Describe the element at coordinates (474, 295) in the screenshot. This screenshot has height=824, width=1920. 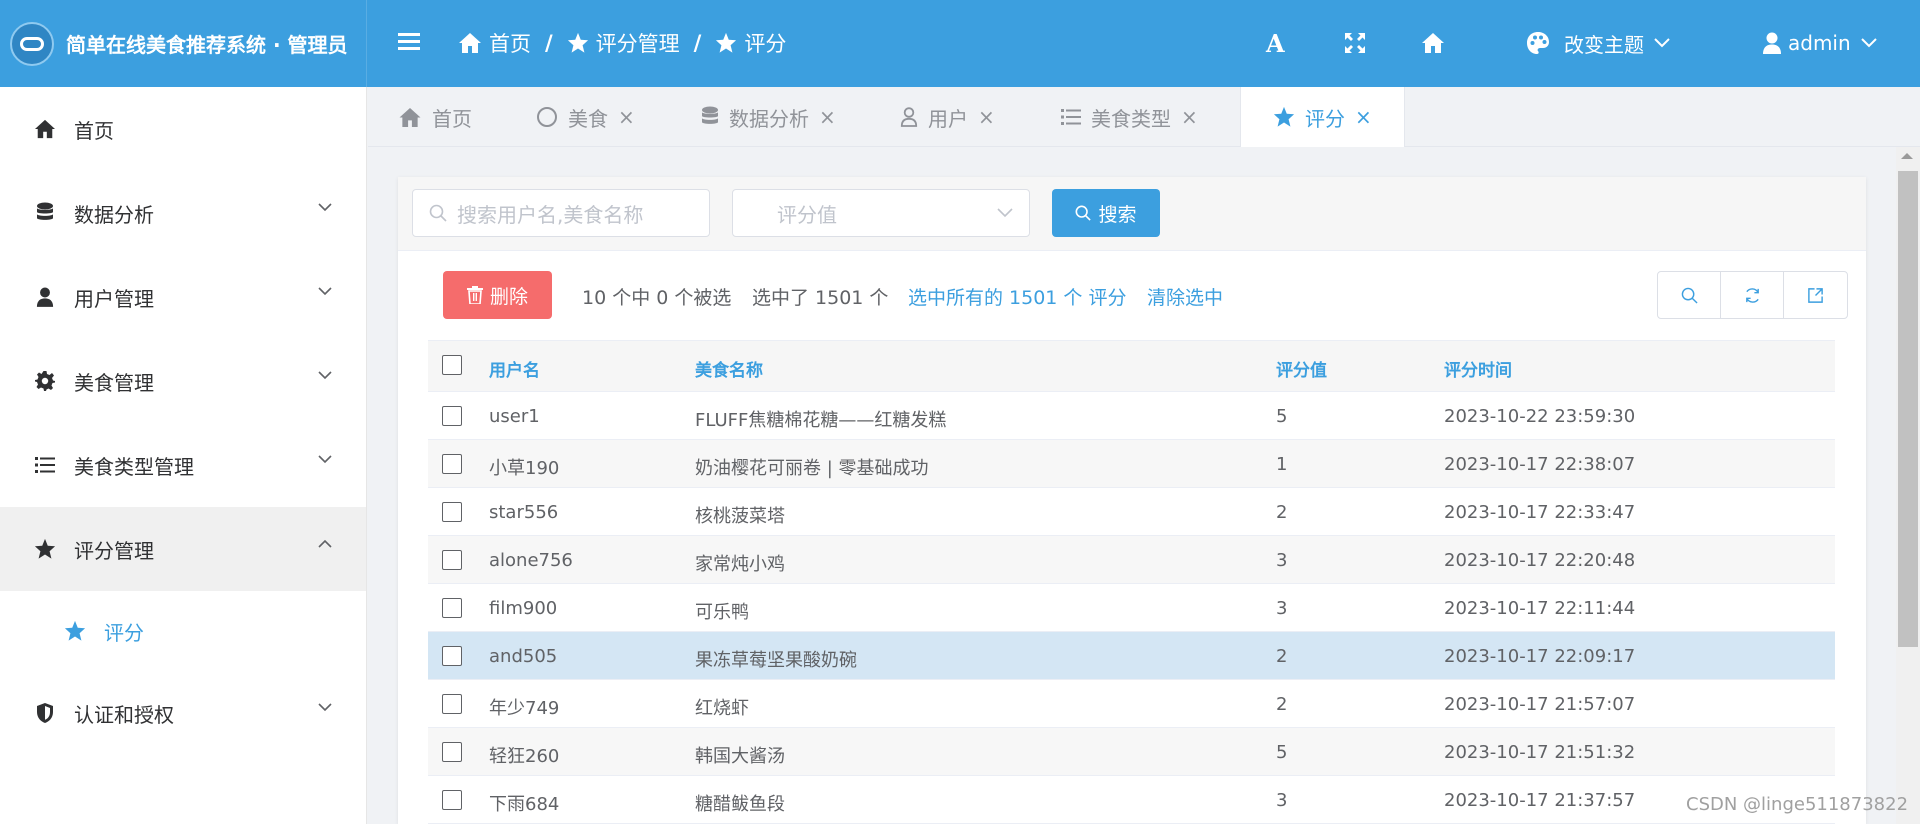
I see `trash-icon` at that location.